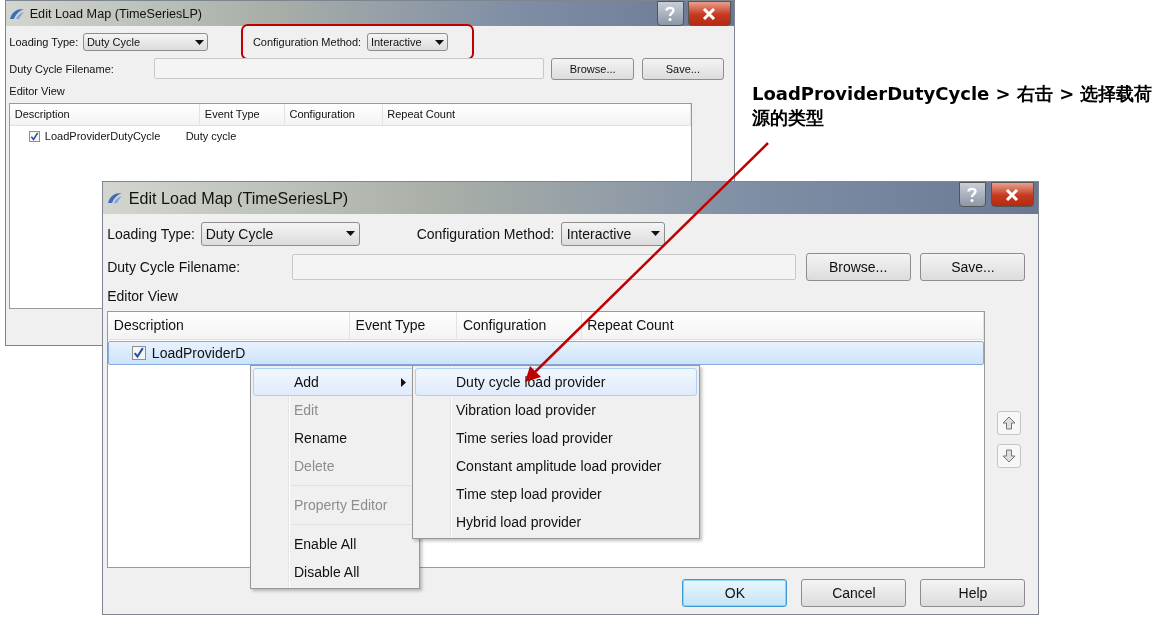 The width and height of the screenshot is (1166, 620). What do you see at coordinates (973, 593) in the screenshot?
I see `dialog-button: Help` at bounding box center [973, 593].